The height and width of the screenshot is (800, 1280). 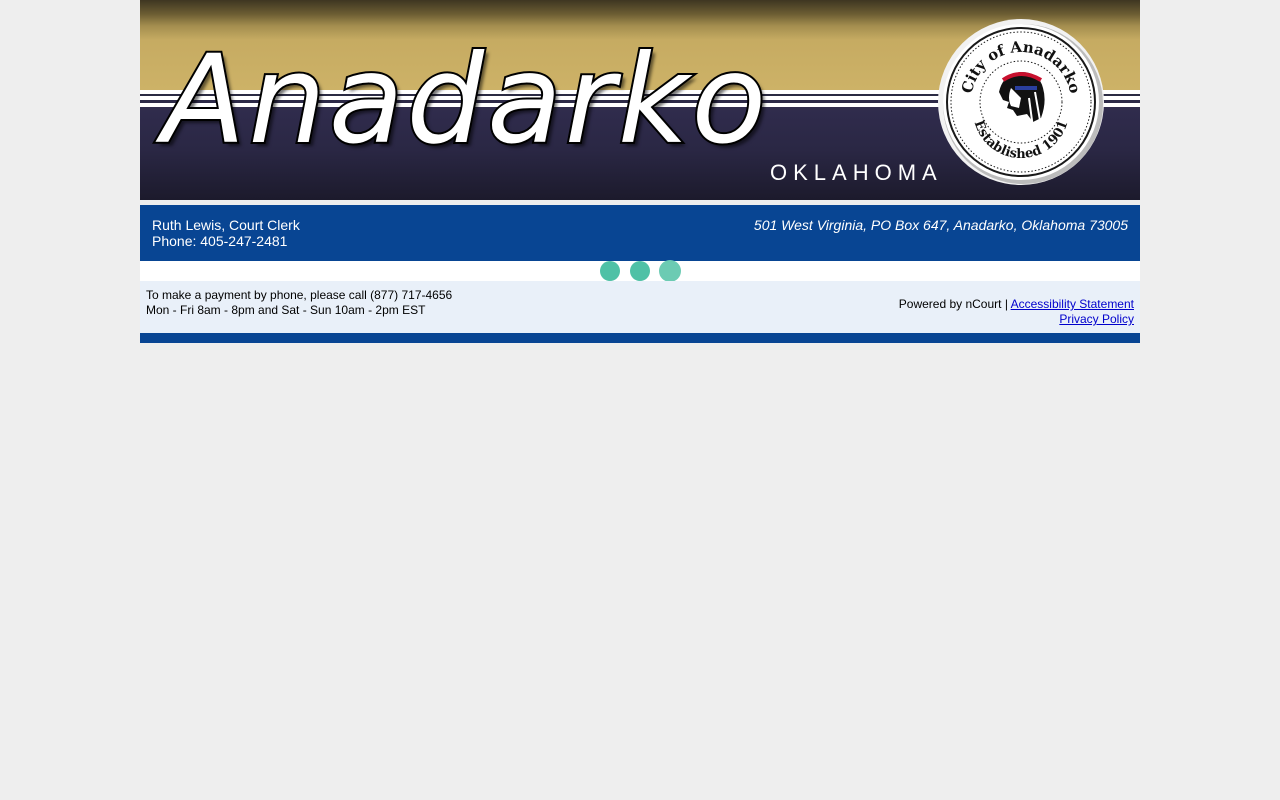 What do you see at coordinates (220, 241) in the screenshot?
I see `clerk-phone: Phone: 405-247-2481` at bounding box center [220, 241].